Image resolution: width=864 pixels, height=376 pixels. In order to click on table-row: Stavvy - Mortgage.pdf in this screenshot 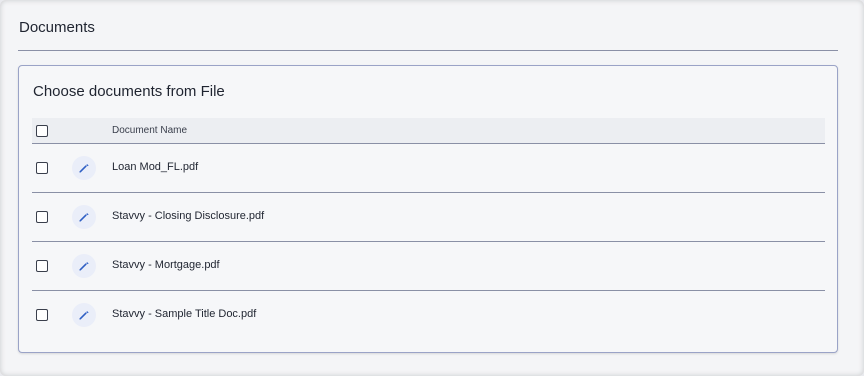, I will do `click(428, 266)`.